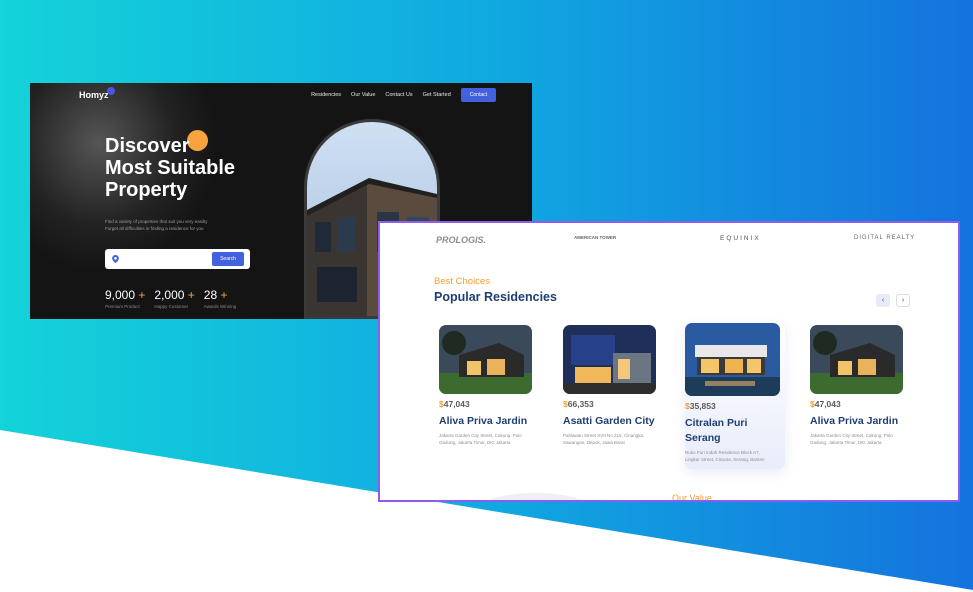 This screenshot has height=592, width=973. What do you see at coordinates (885, 238) in the screenshot?
I see `partner-logo-digital-realty: DIGITAL REALTY` at bounding box center [885, 238].